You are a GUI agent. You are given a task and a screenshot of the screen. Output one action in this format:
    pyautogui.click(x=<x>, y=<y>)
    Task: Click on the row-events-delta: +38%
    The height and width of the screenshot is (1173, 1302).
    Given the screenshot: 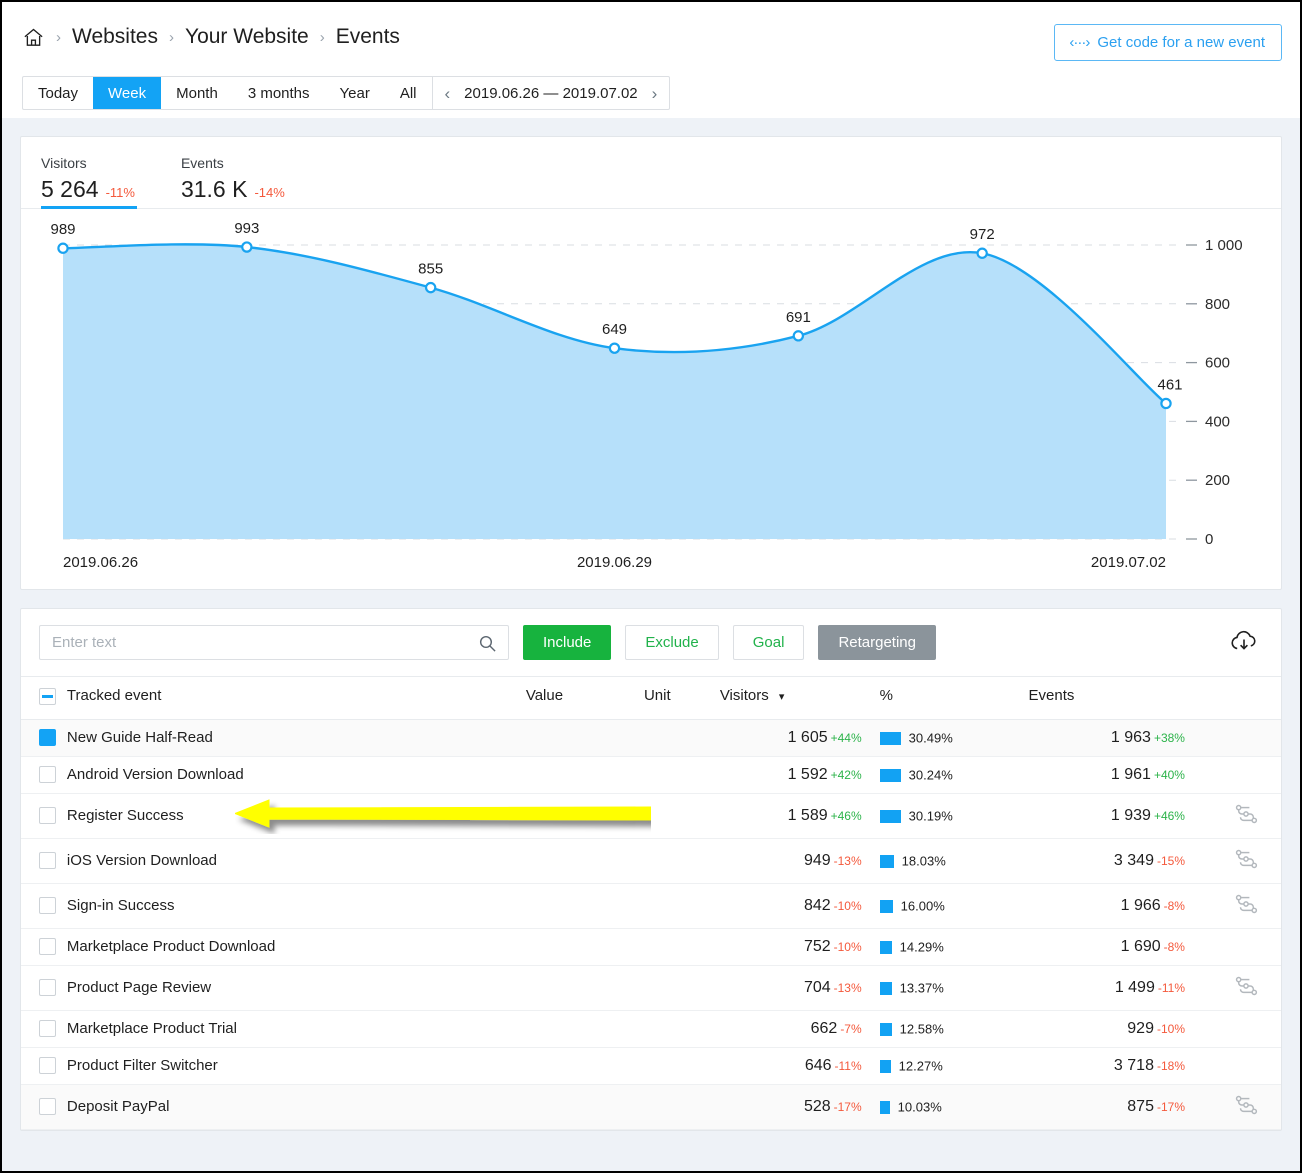 What is the action you would take?
    pyautogui.click(x=1169, y=737)
    